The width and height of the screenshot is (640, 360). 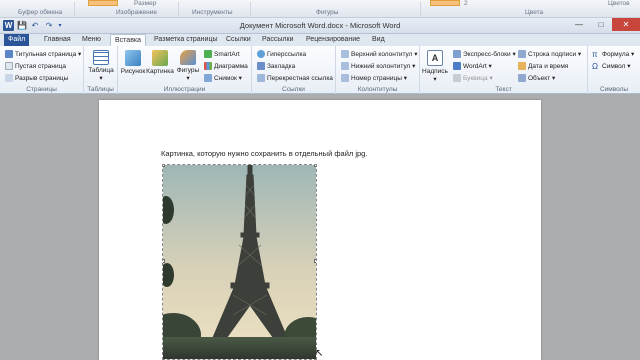 What do you see at coordinates (133, 58) in the screenshot?
I see `picture-icon` at bounding box center [133, 58].